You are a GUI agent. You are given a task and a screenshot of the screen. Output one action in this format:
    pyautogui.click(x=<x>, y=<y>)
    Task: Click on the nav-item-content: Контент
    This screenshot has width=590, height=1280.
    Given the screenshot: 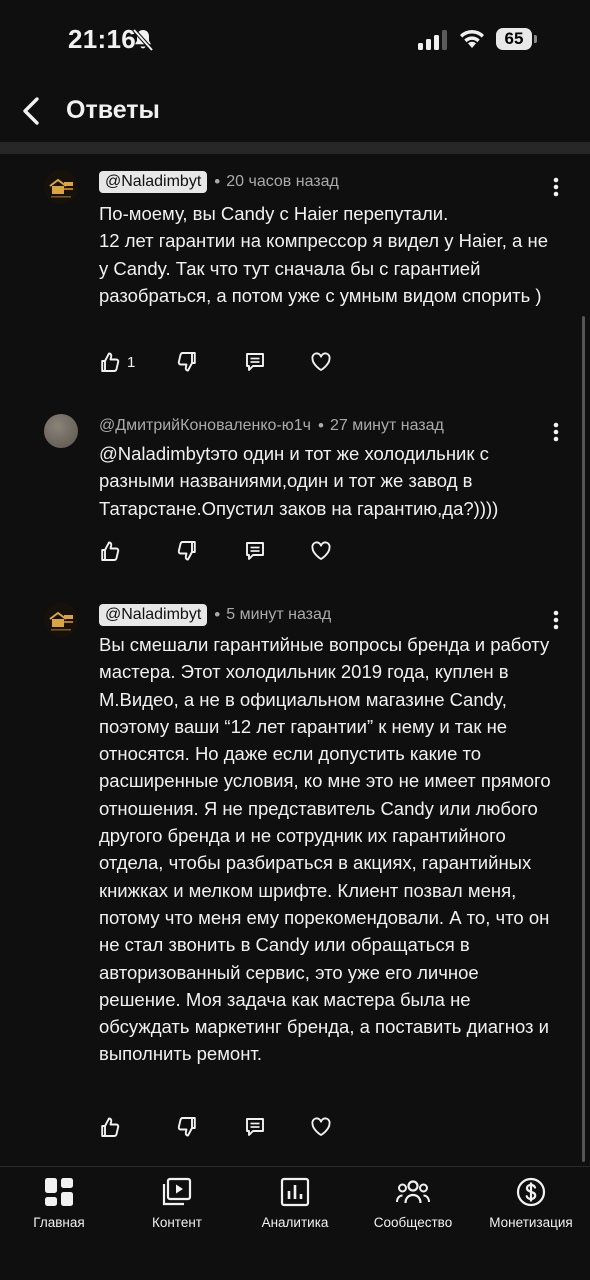 What is the action you would take?
    pyautogui.click(x=177, y=1203)
    